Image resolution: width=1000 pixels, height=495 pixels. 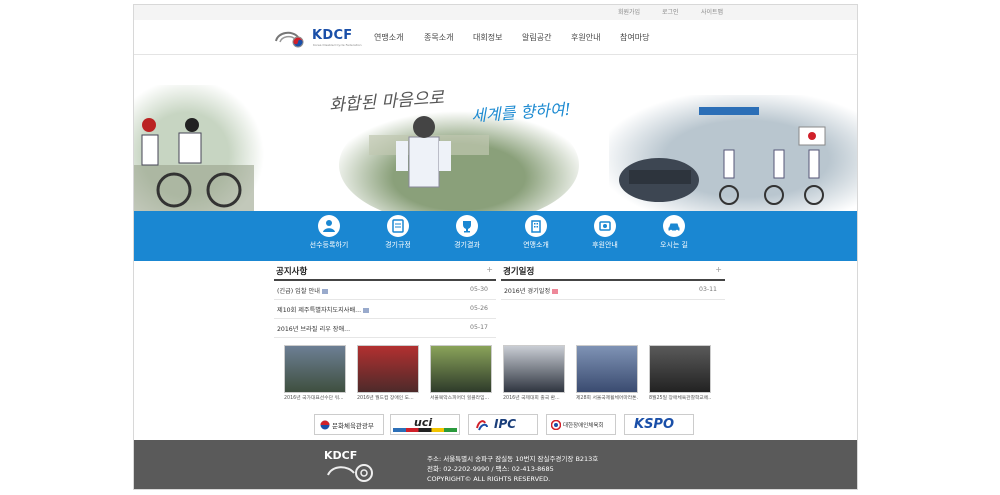 What do you see at coordinates (605, 245) in the screenshot?
I see `quick-sponsor-label: 후원안내` at bounding box center [605, 245].